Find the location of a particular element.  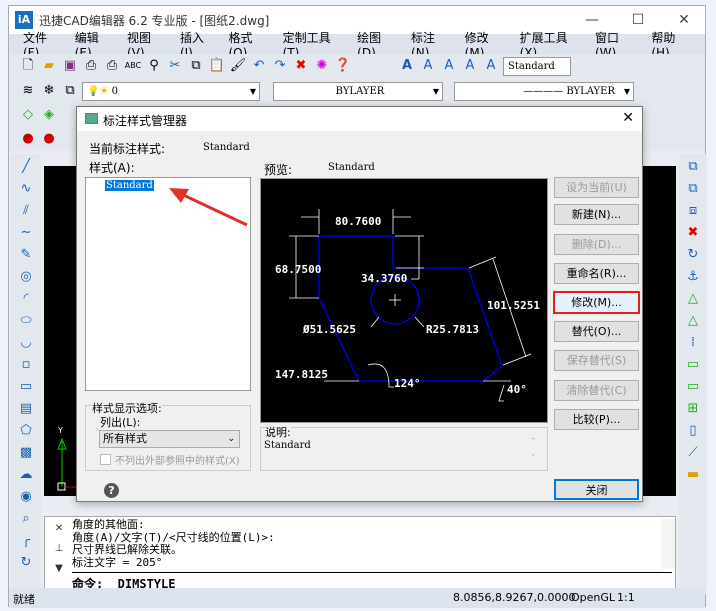

cut-icon: ✂ is located at coordinates (175, 66).